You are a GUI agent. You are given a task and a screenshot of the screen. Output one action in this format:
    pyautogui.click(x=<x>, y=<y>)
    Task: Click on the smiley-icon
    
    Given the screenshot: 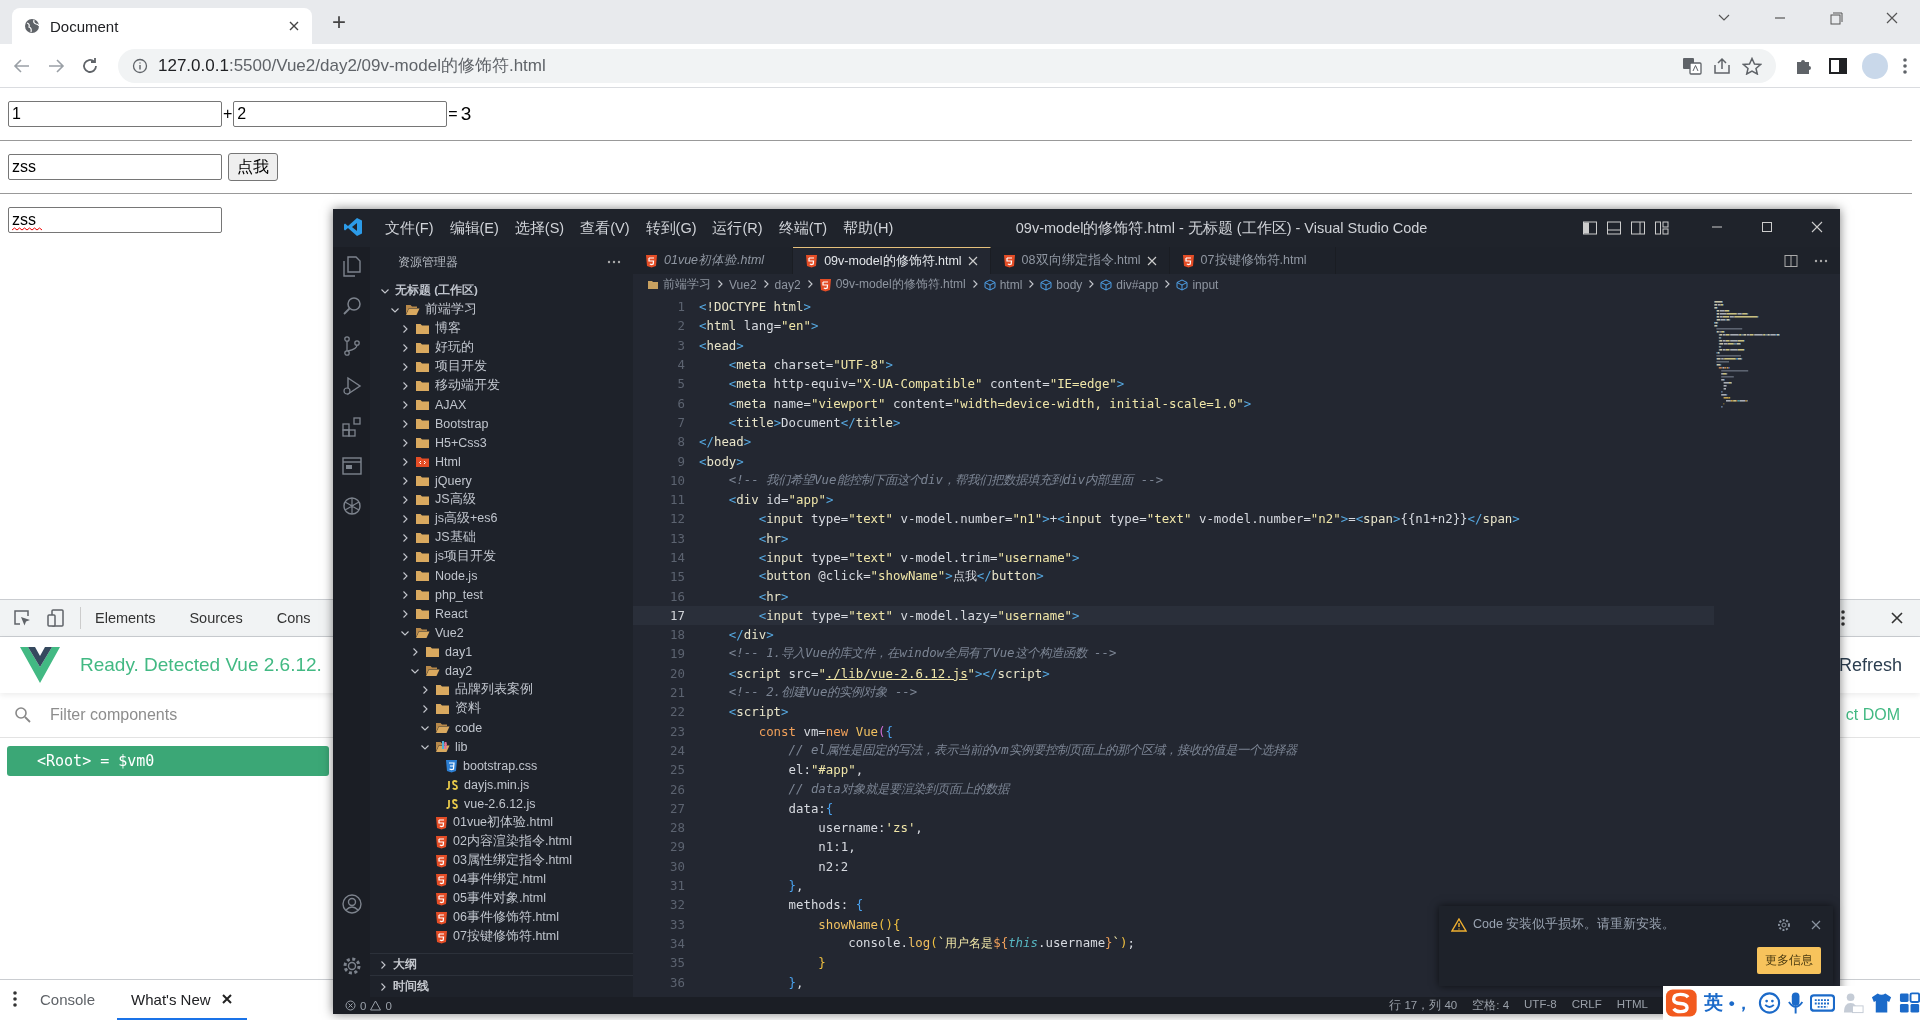 What is the action you would take?
    pyautogui.click(x=1769, y=1003)
    